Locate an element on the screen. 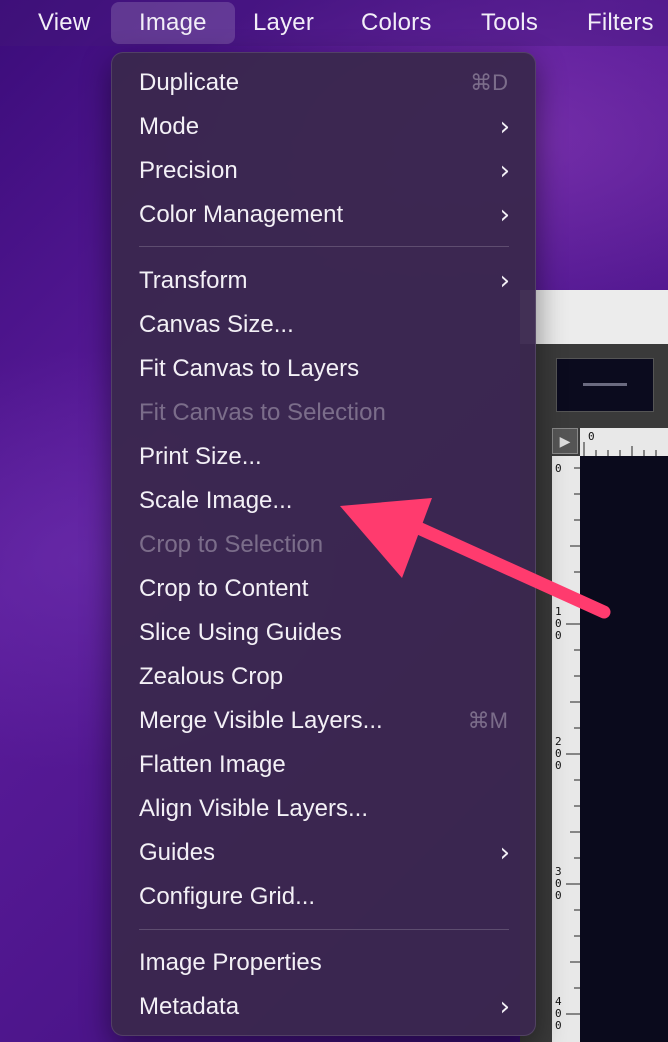  menu-item-crop-to-content: Crop to Content is located at coordinates (323, 589).